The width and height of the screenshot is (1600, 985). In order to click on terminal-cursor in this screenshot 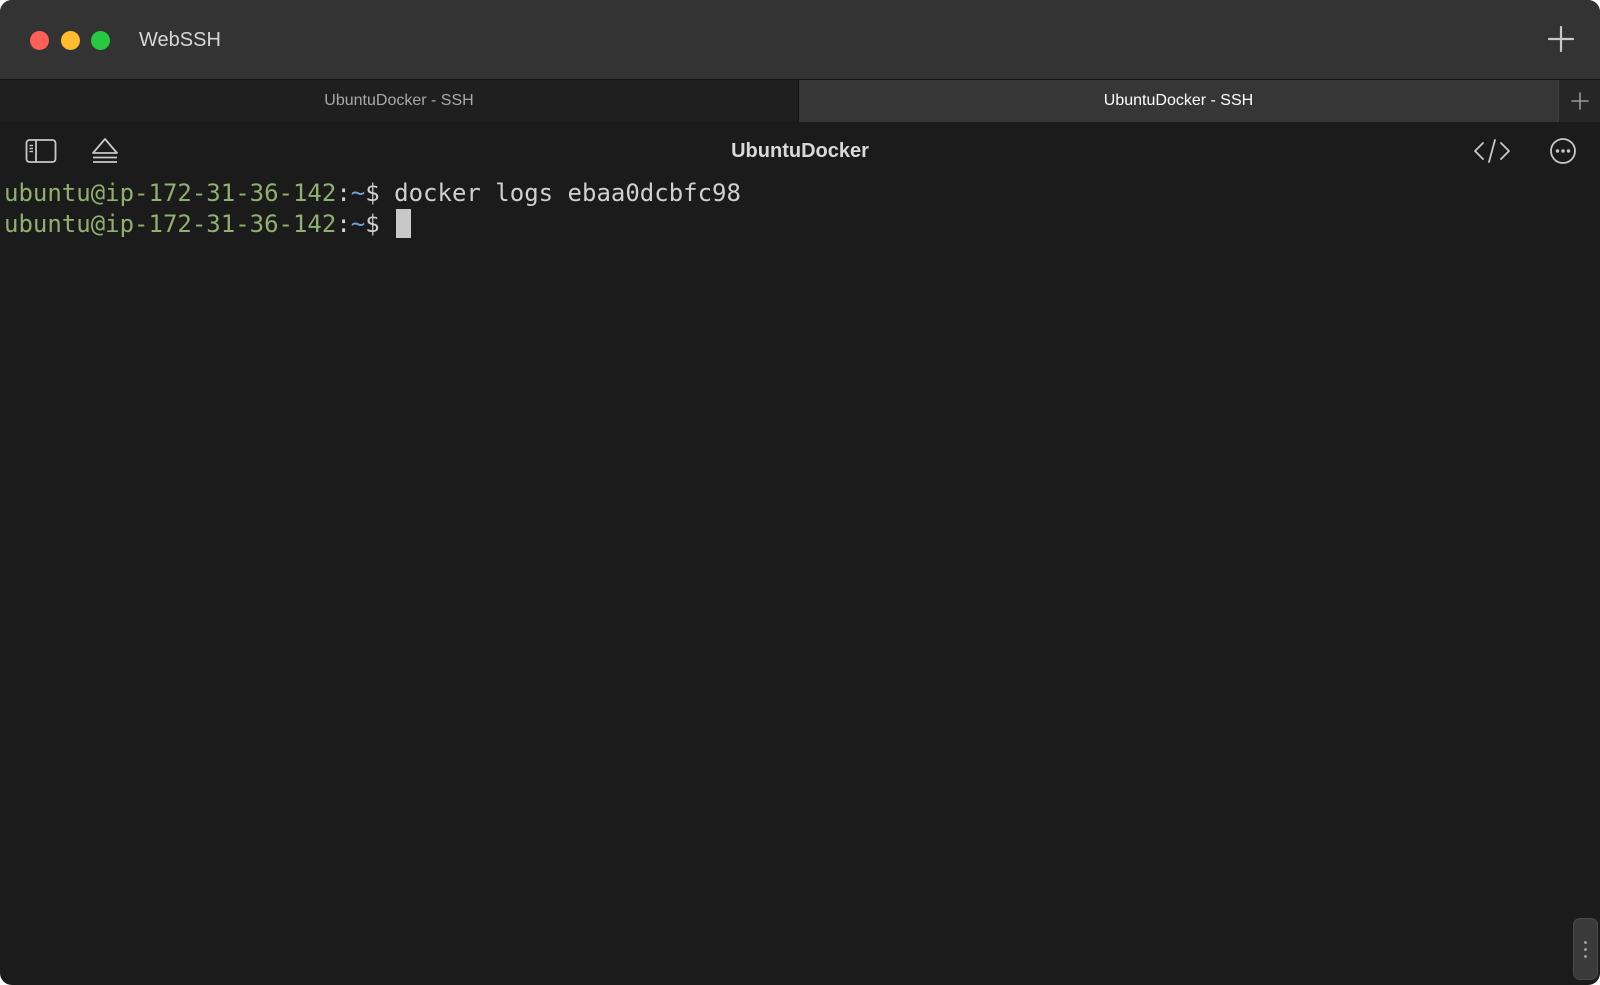, I will do `click(404, 223)`.